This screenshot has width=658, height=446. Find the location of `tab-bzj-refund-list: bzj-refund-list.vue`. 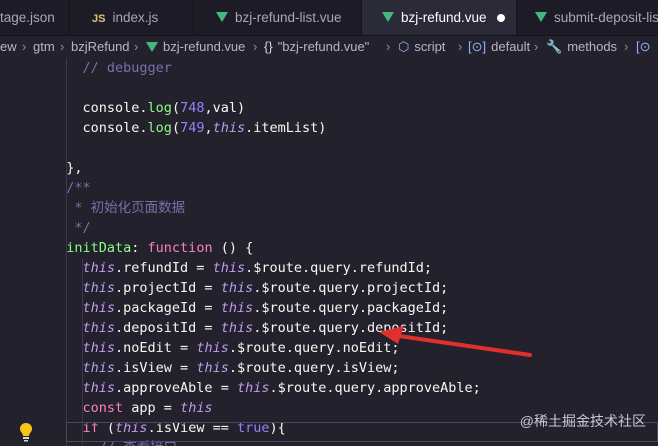

tab-bzj-refund-list: bzj-refund-list.vue is located at coordinates (278, 17).